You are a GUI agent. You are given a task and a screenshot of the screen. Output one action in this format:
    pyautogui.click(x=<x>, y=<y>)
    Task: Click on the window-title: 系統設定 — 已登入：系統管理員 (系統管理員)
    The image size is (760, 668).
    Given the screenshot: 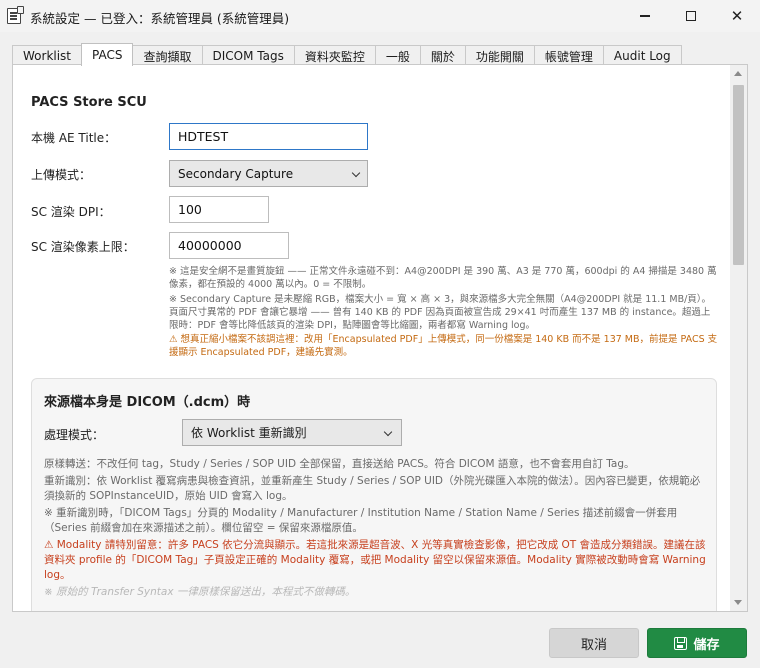 What is the action you would take?
    pyautogui.click(x=160, y=18)
    